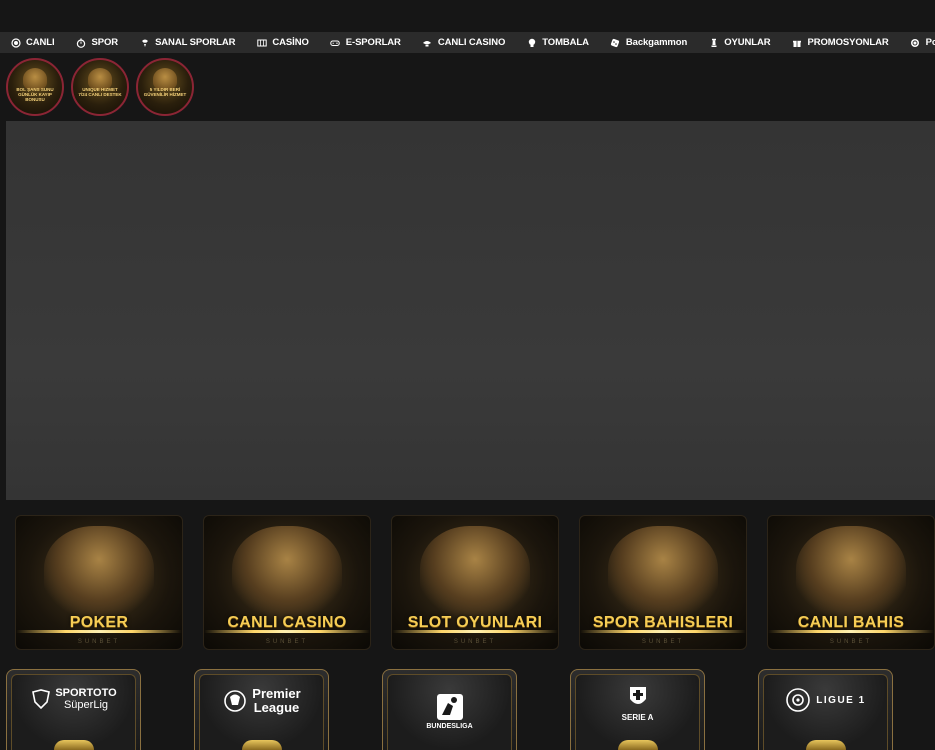  What do you see at coordinates (86, 693) in the screenshot?
I see `league-name-line1: SPORTOTO` at bounding box center [86, 693].